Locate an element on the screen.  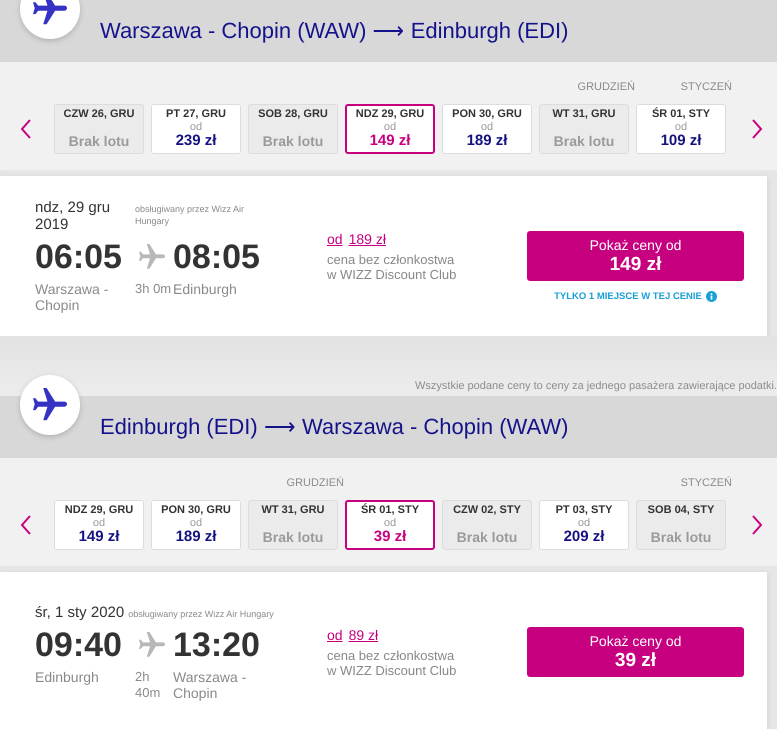
route-title: Warszawa - Chopin (WAW) ⟶ Edinburgh (EDI) is located at coordinates (334, 31).